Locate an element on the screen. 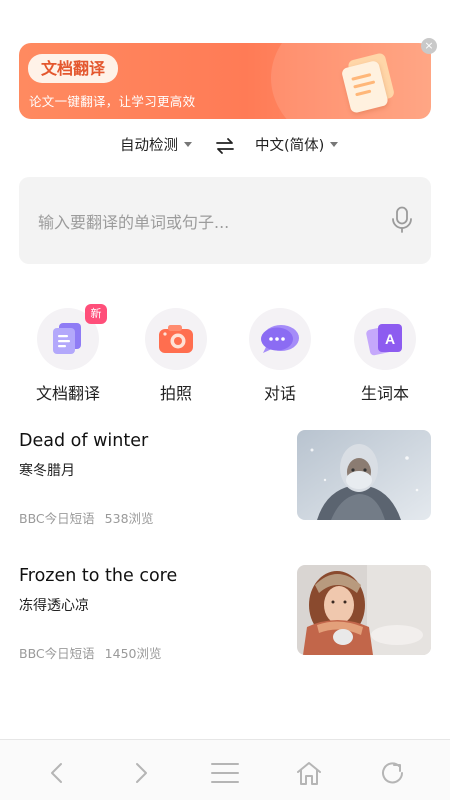 This screenshot has height=800, width=450. bottom-navigation-bar is located at coordinates (225, 769).